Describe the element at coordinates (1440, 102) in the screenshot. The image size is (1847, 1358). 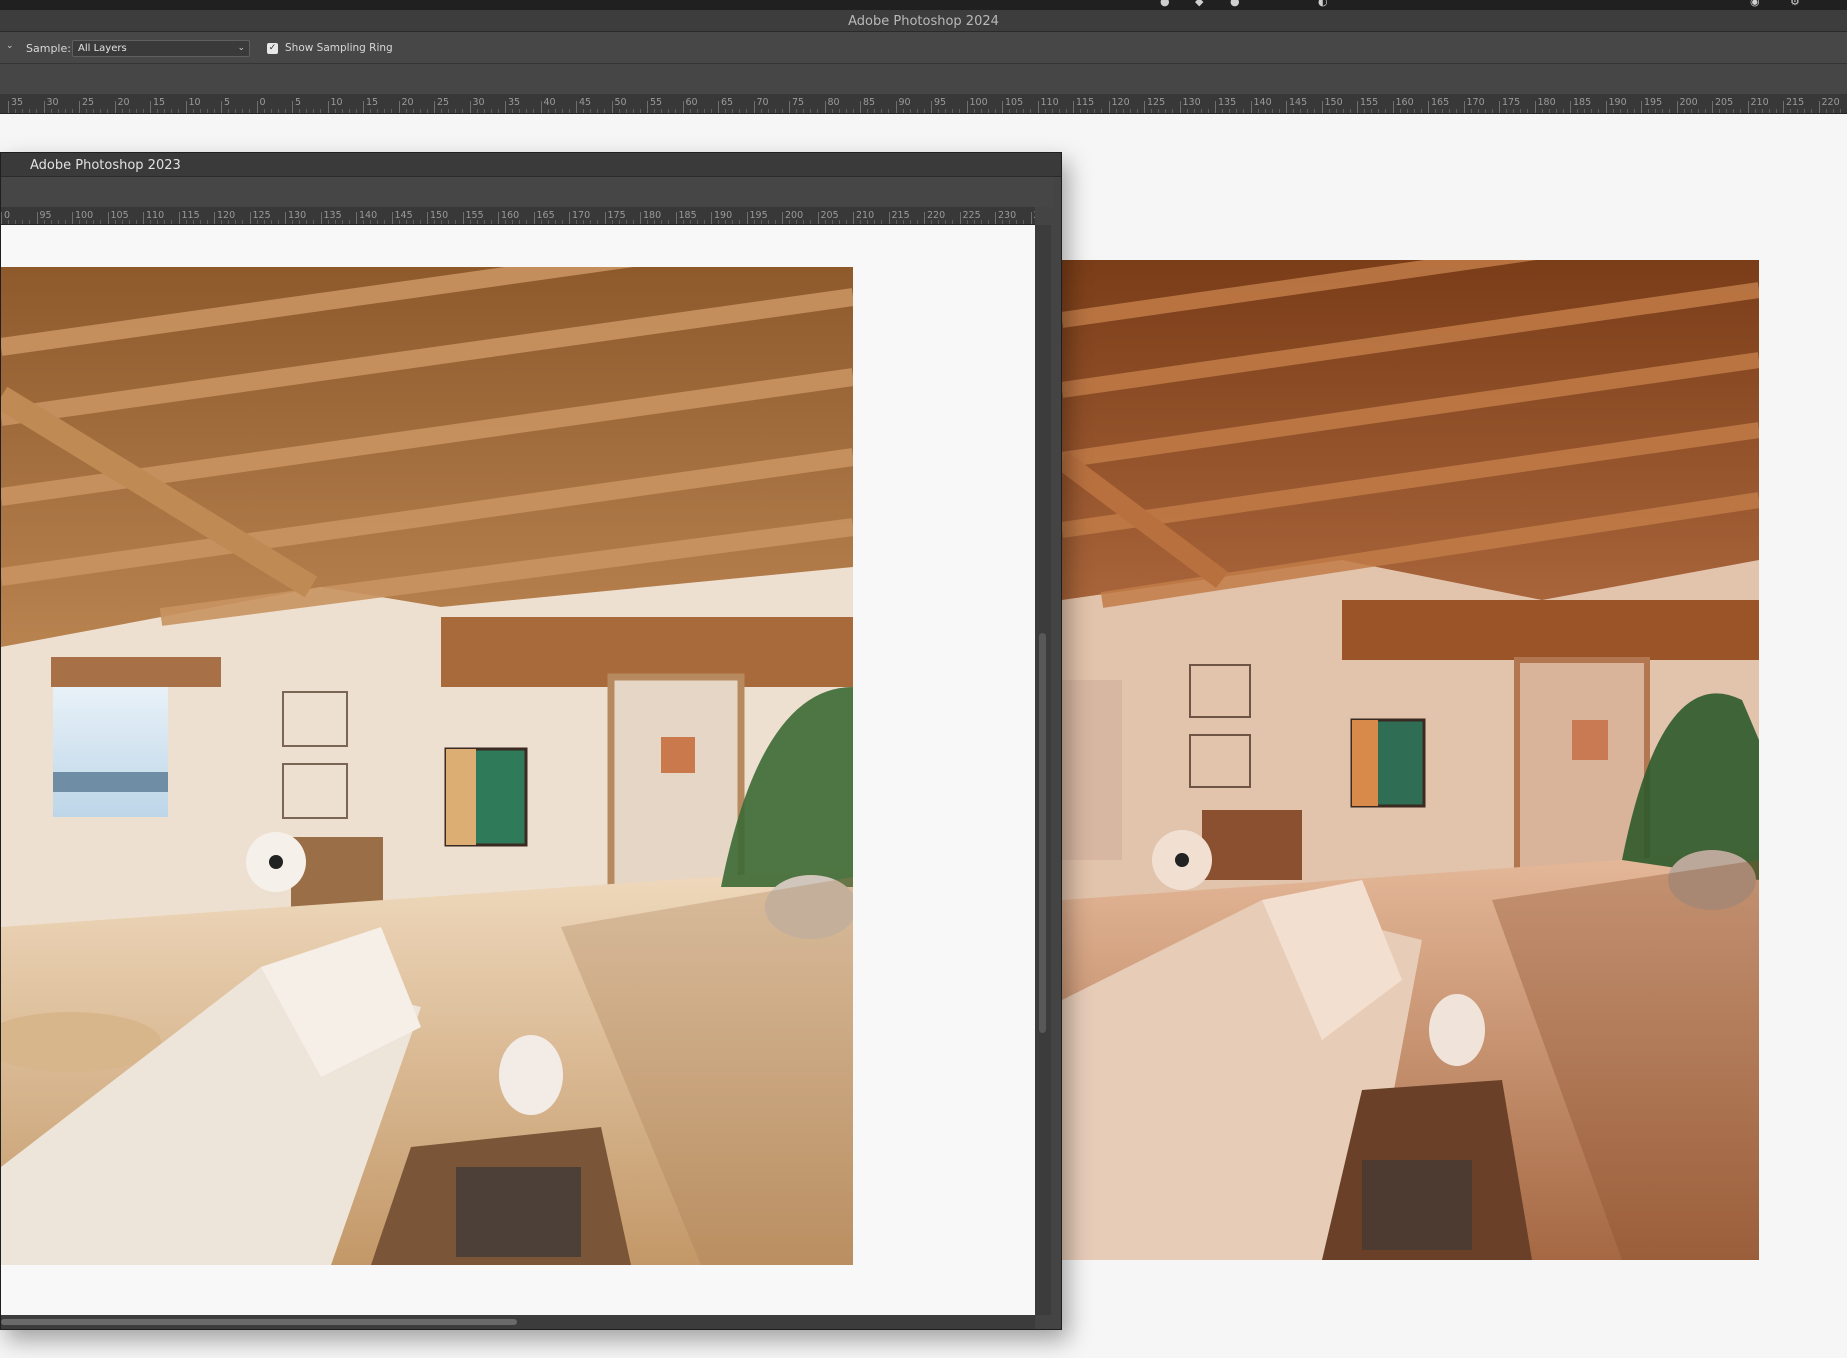
I see `ruler-label: 165` at that location.